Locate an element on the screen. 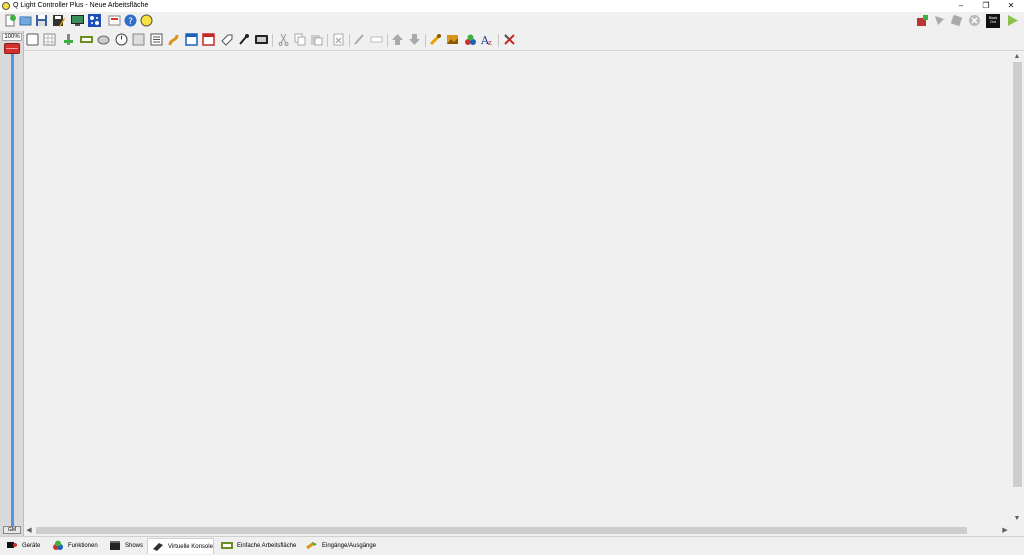  tab-virtual-console: Virtuelle Konsole is located at coordinates (180, 546).